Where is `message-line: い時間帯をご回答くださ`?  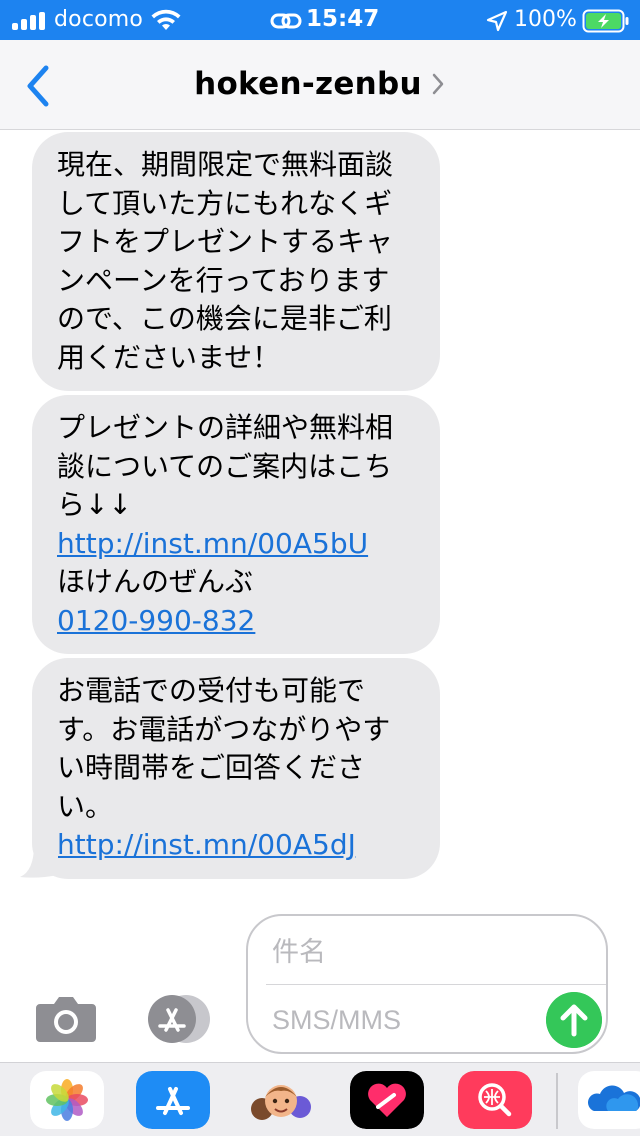
message-line: い時間帯をご回答くださ is located at coordinates (211, 767).